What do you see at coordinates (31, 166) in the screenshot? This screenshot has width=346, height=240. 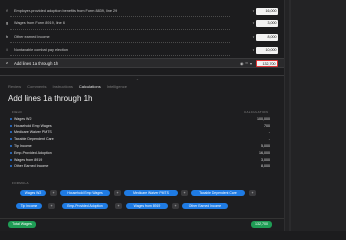 I see `calc-field-name: Other Earned Income` at bounding box center [31, 166].